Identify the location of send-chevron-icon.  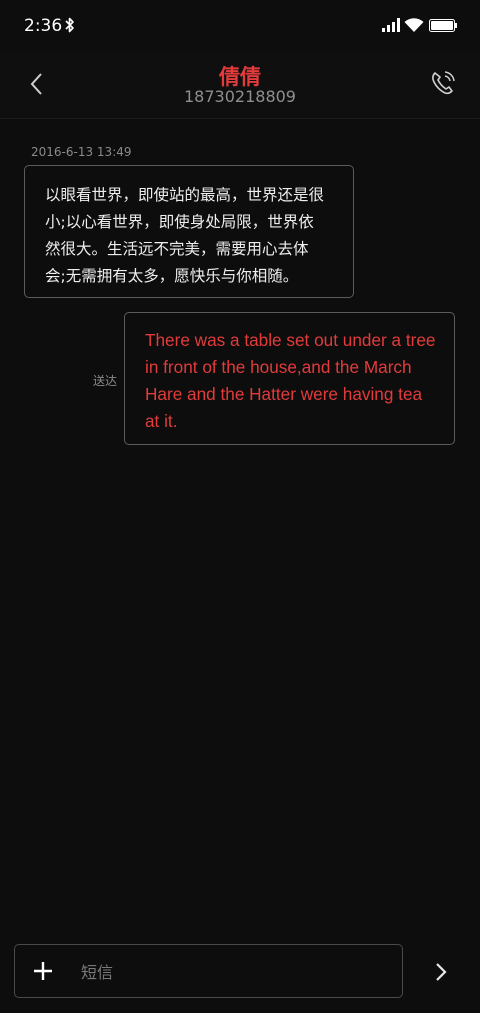
(441, 972).